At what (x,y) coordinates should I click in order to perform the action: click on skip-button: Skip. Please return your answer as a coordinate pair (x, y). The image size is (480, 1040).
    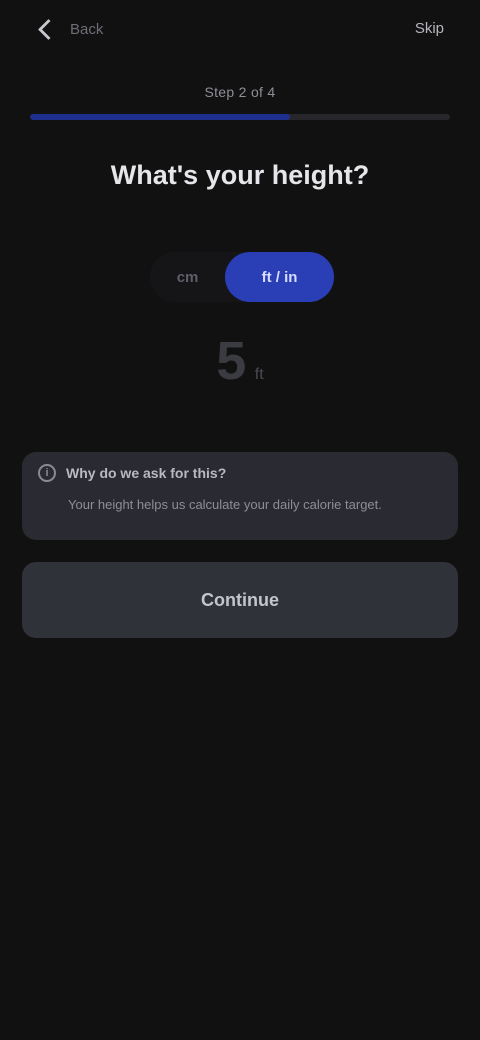
    Looking at the image, I should click on (429, 28).